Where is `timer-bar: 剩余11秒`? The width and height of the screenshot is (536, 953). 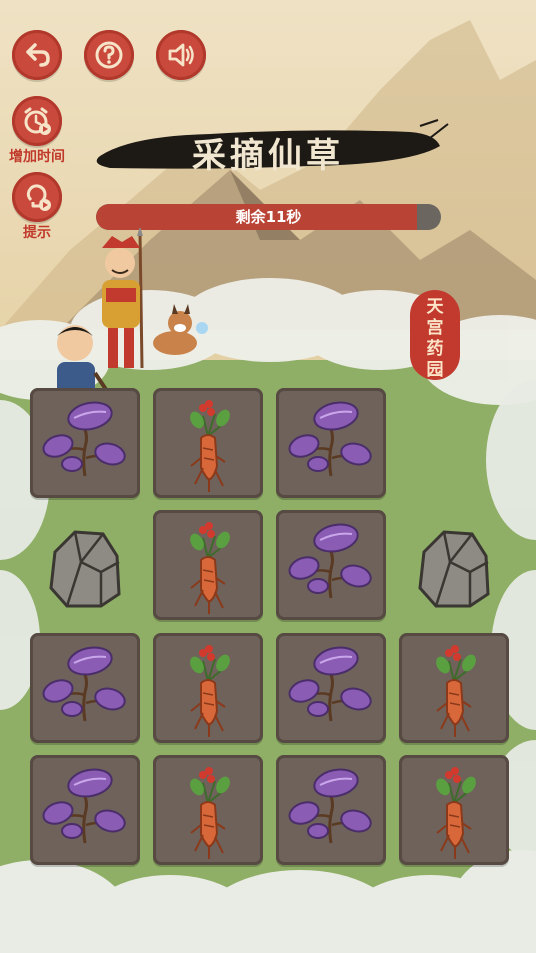
timer-bar: 剩余11秒 is located at coordinates (268, 217).